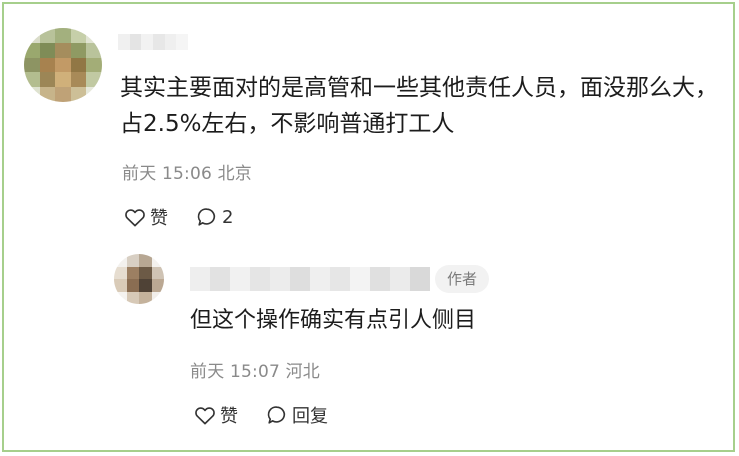  Describe the element at coordinates (139, 279) in the screenshot. I see `reply-avatar` at that location.